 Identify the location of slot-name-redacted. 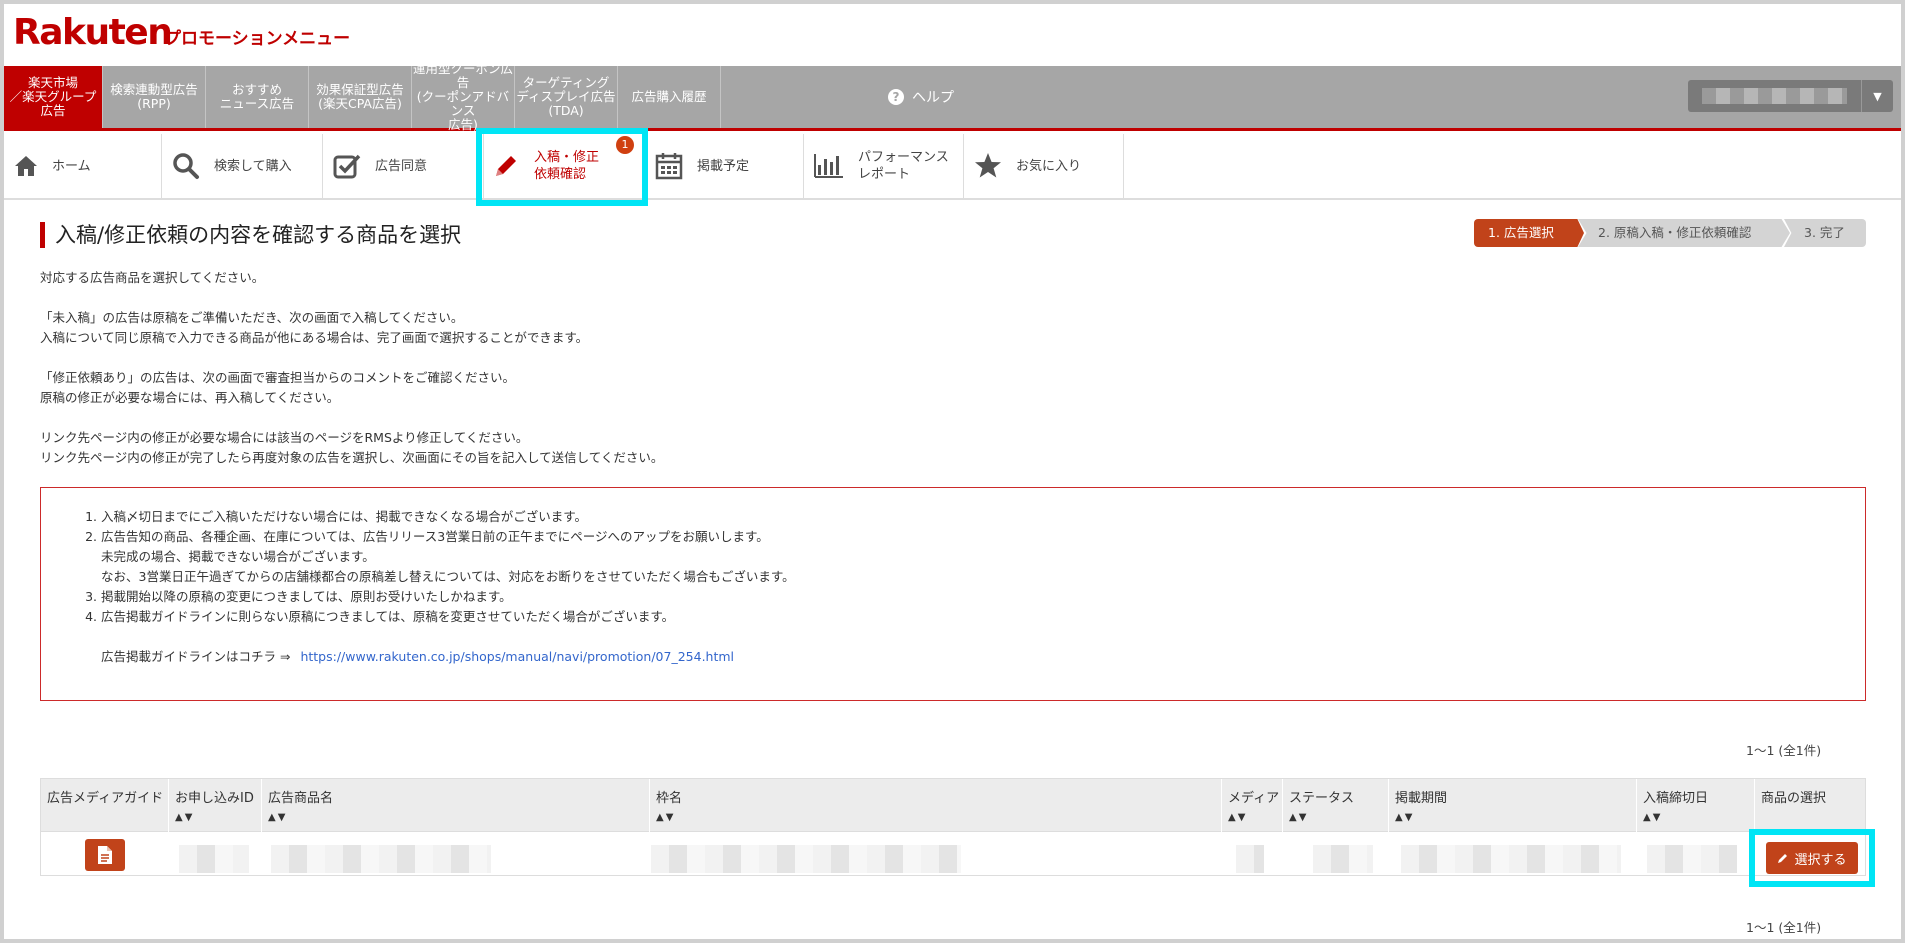
(806, 859).